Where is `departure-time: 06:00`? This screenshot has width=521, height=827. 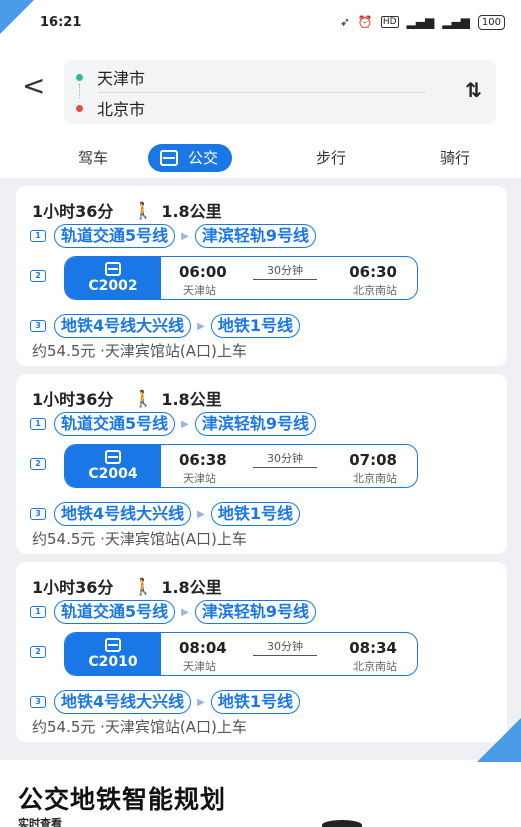
departure-time: 06:00 is located at coordinates (203, 272).